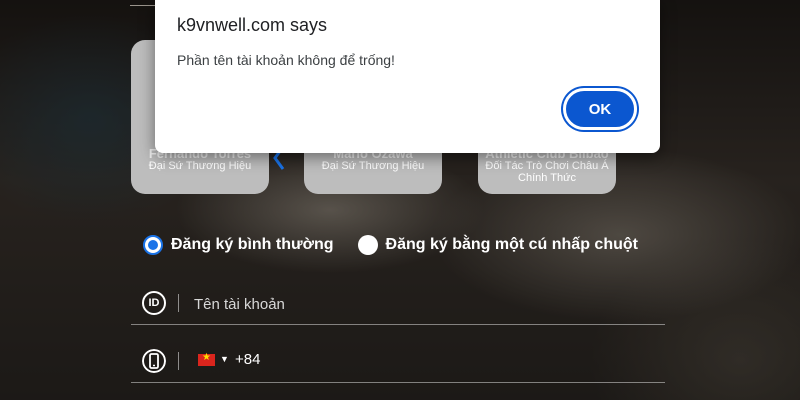  Describe the element at coordinates (248, 359) in the screenshot. I see `country-code: +84` at that location.